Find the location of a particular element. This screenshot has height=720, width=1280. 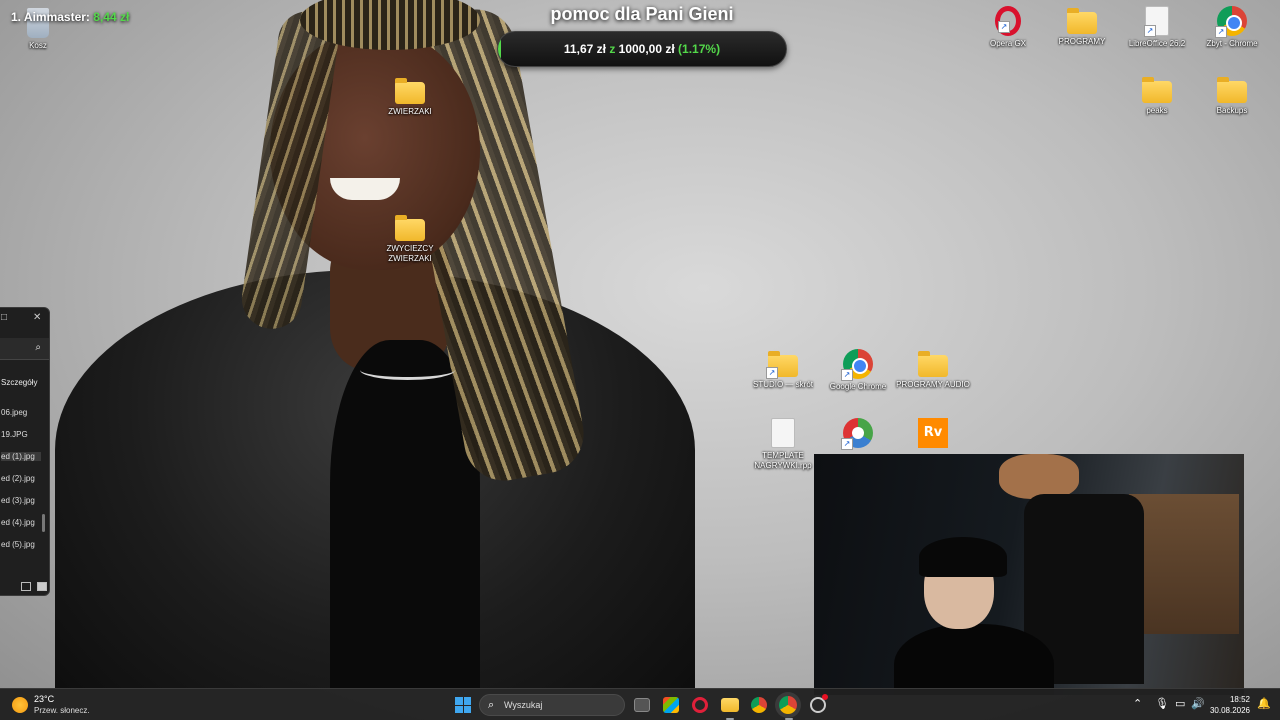

donation-goal-bar: 11,67 zł z 1000,00 zł (1.17%) is located at coordinates (642, 49).